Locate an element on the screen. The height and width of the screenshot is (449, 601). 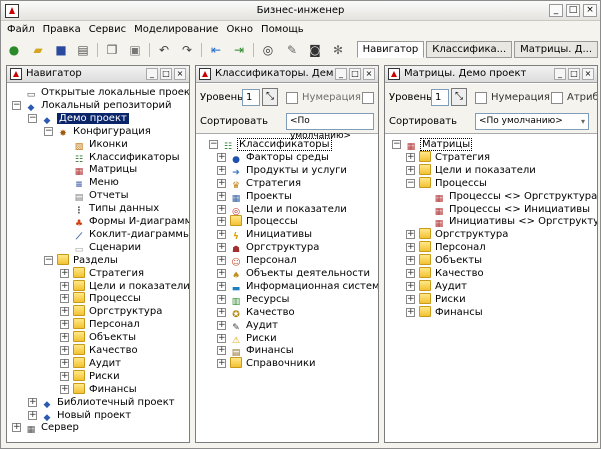
matrix-folder: Риски is located at coordinates (442, 299).